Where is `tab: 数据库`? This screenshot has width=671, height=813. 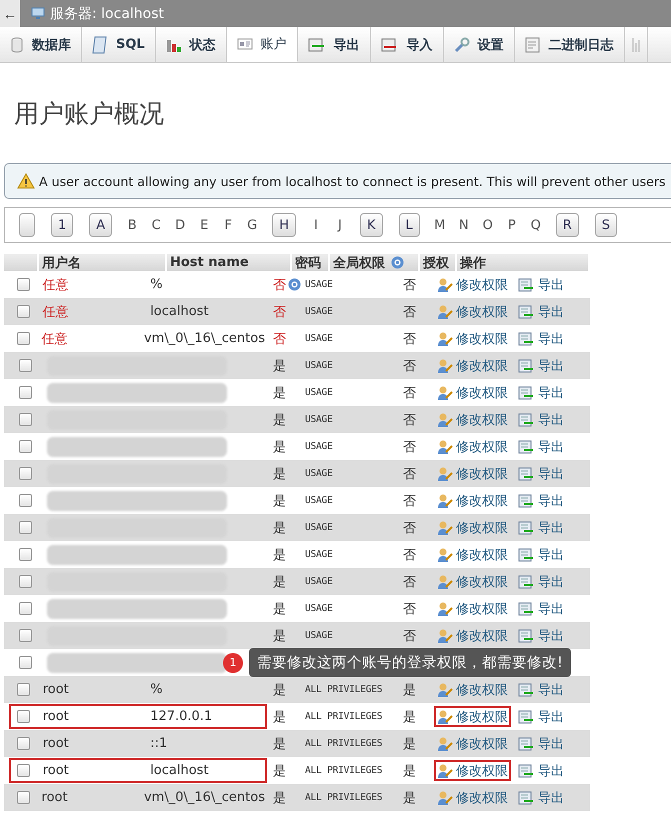
tab: 数据库 is located at coordinates (41, 44).